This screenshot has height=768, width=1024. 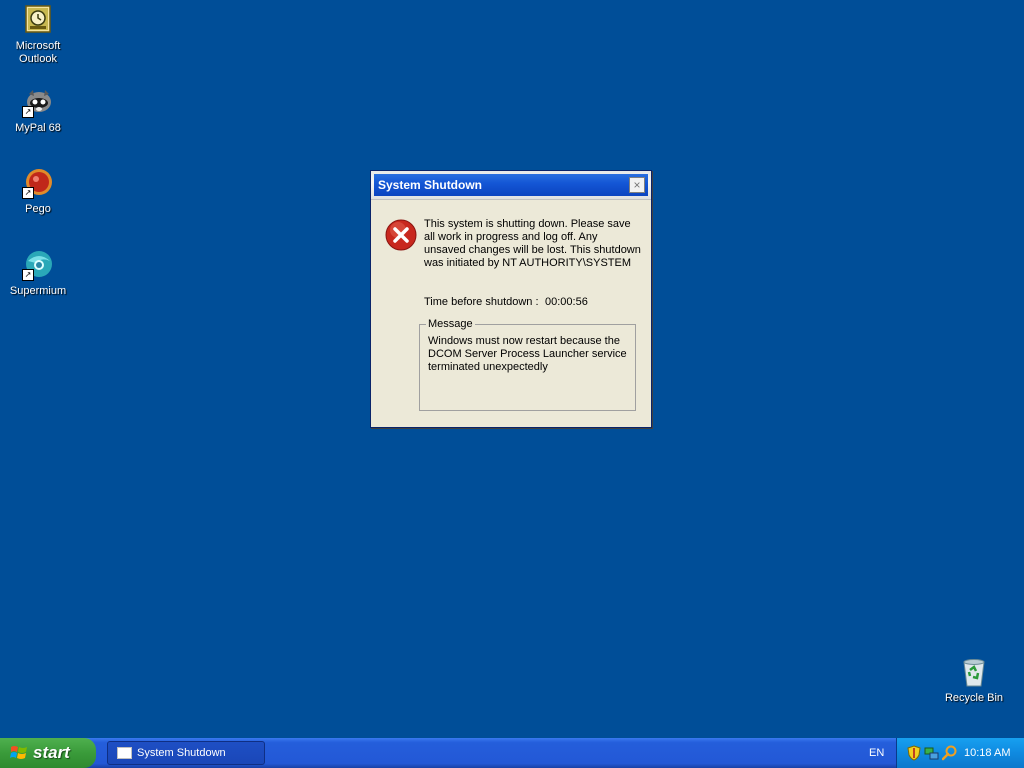 I want to click on close-button: ×, so click(x=637, y=185).